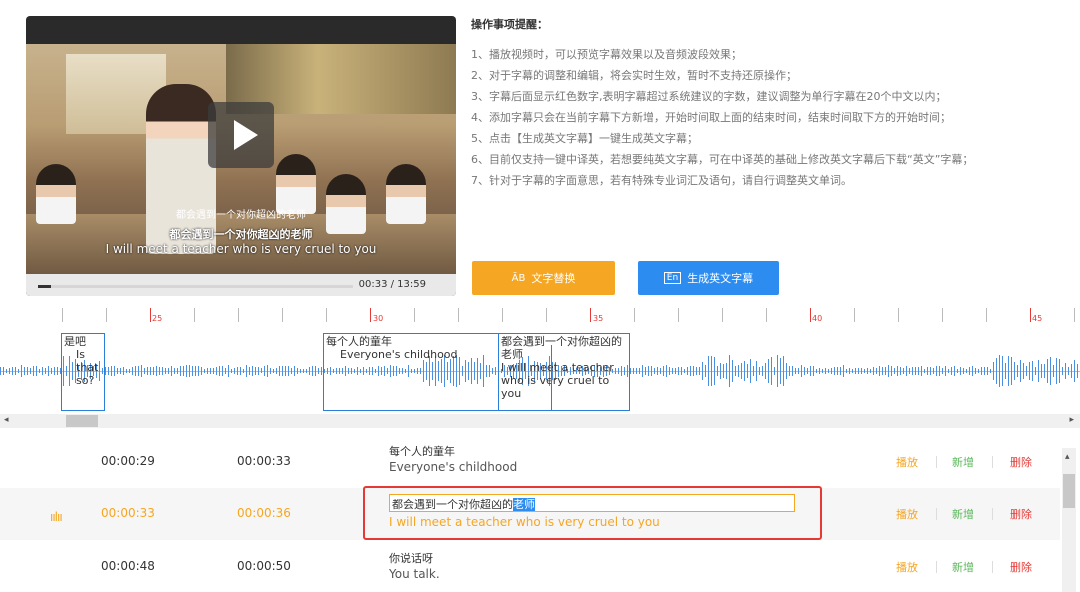 The width and height of the screenshot is (1080, 592). What do you see at coordinates (422, 451) in the screenshot?
I see `subtitle-cn: 每个人的童年` at bounding box center [422, 451].